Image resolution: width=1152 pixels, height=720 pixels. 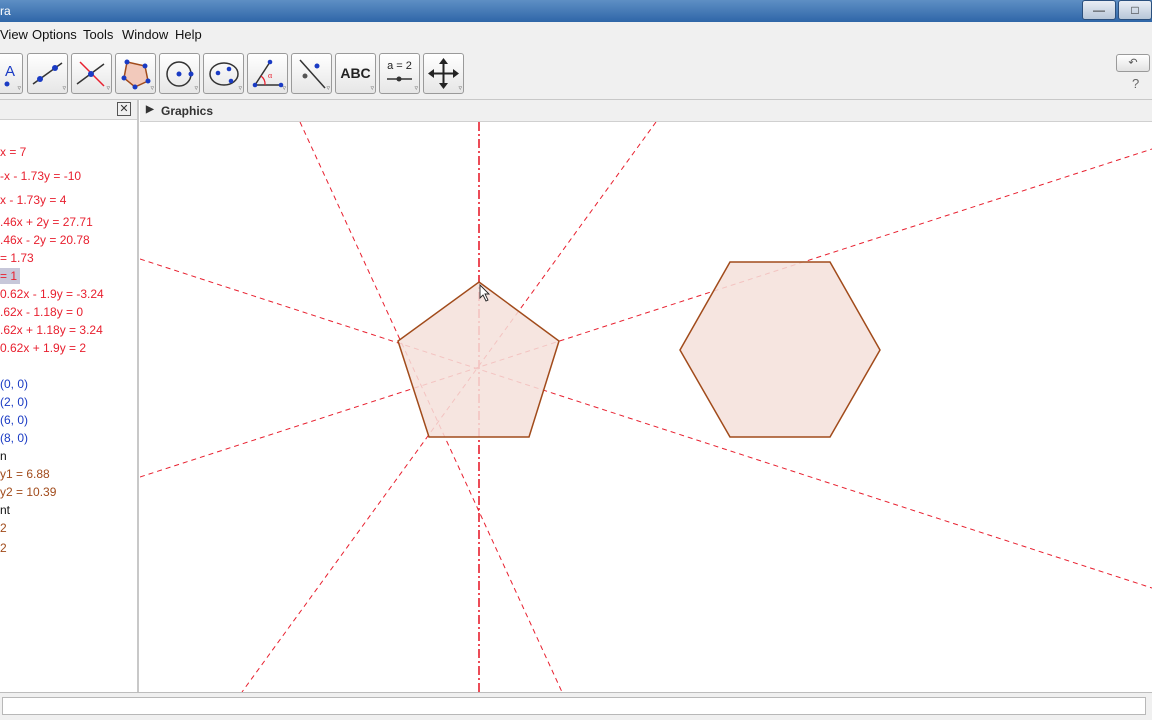 I want to click on help-button: ?, so click(x=1135, y=83).